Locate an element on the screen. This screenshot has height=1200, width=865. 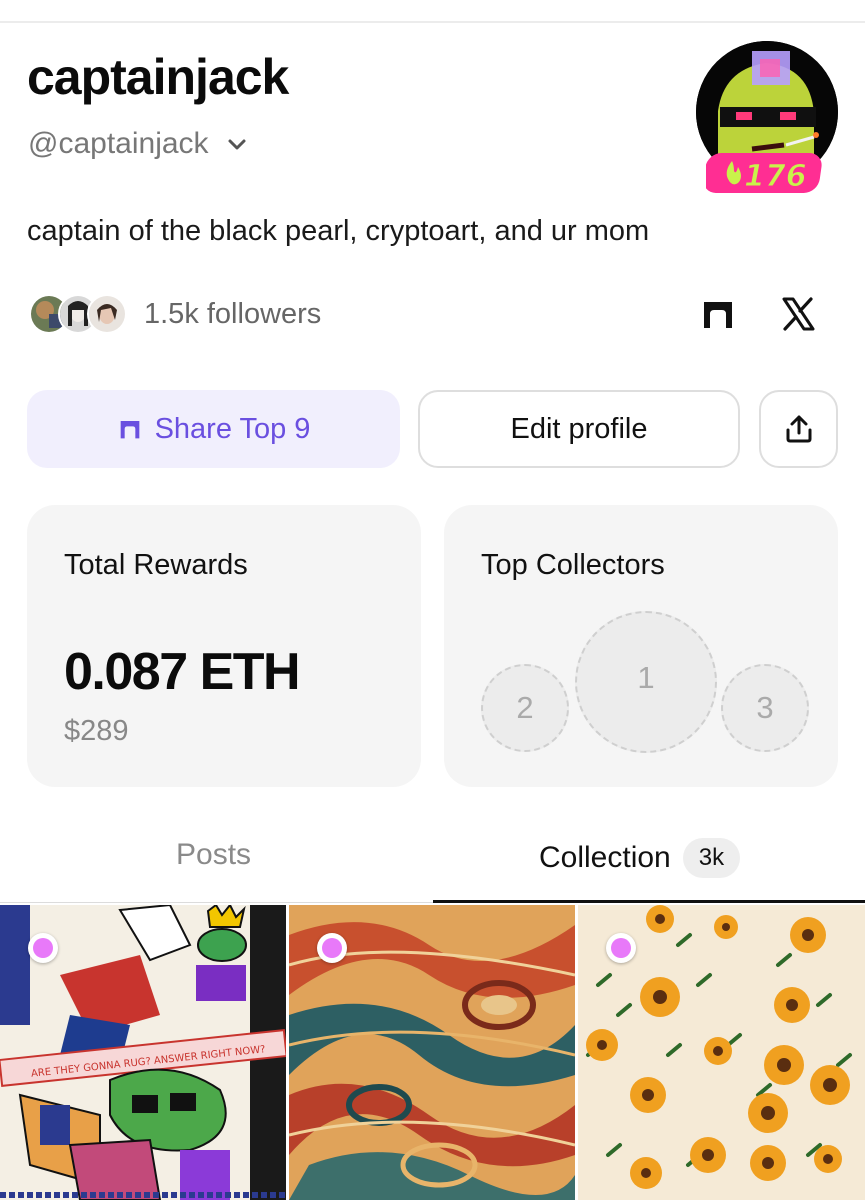
collection-tile: ARE THEY GONNA RUG? ANSWER RIGHT NOW? is located at coordinates (143, 1052).